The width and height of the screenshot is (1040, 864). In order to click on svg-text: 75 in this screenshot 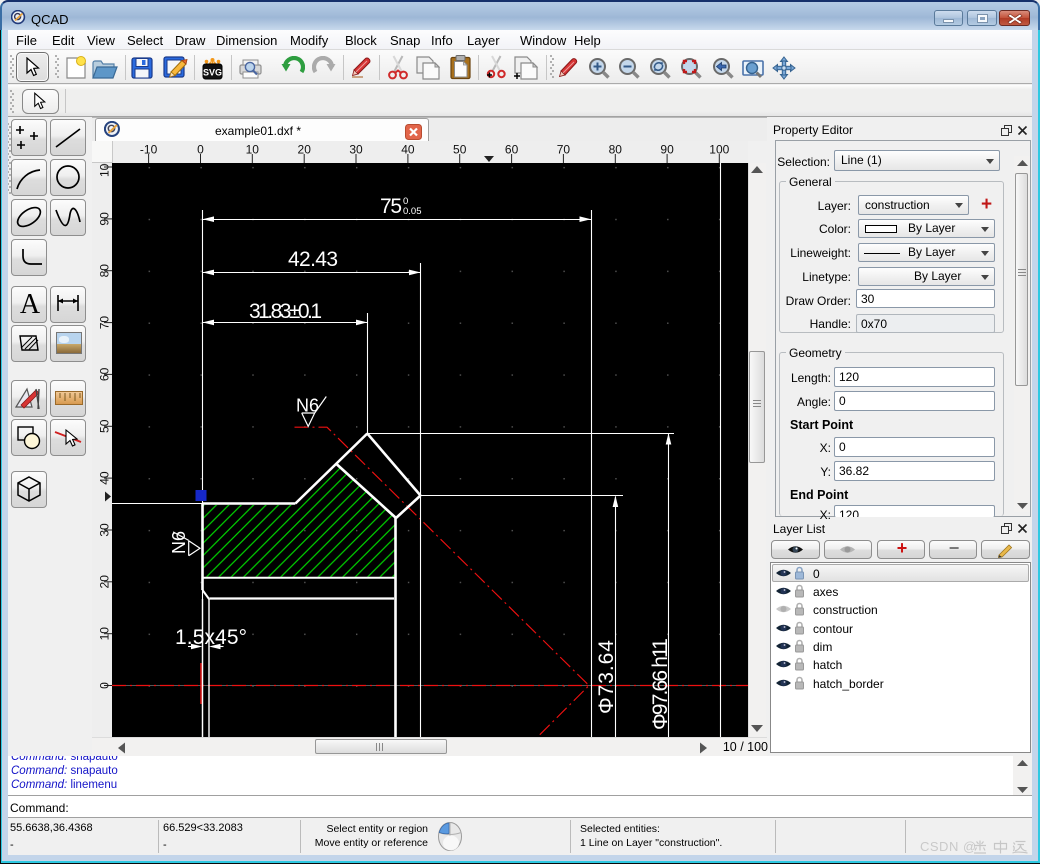, I will do `click(391, 206)`.